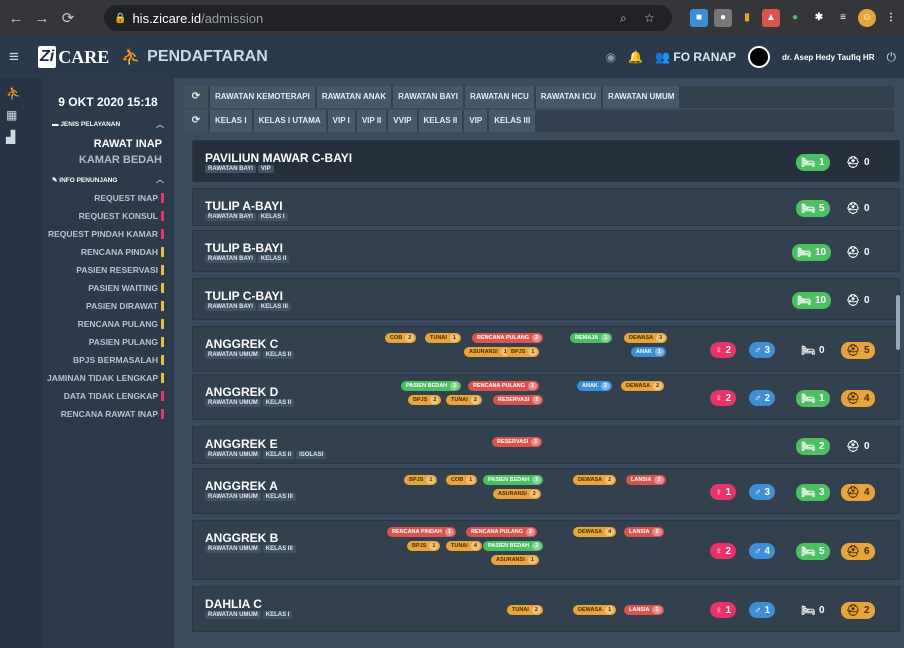 Image resolution: width=904 pixels, height=648 pixels. I want to click on address-bar: 🔒 his.zicare.id/admission ⌕ ☆, so click(388, 18).